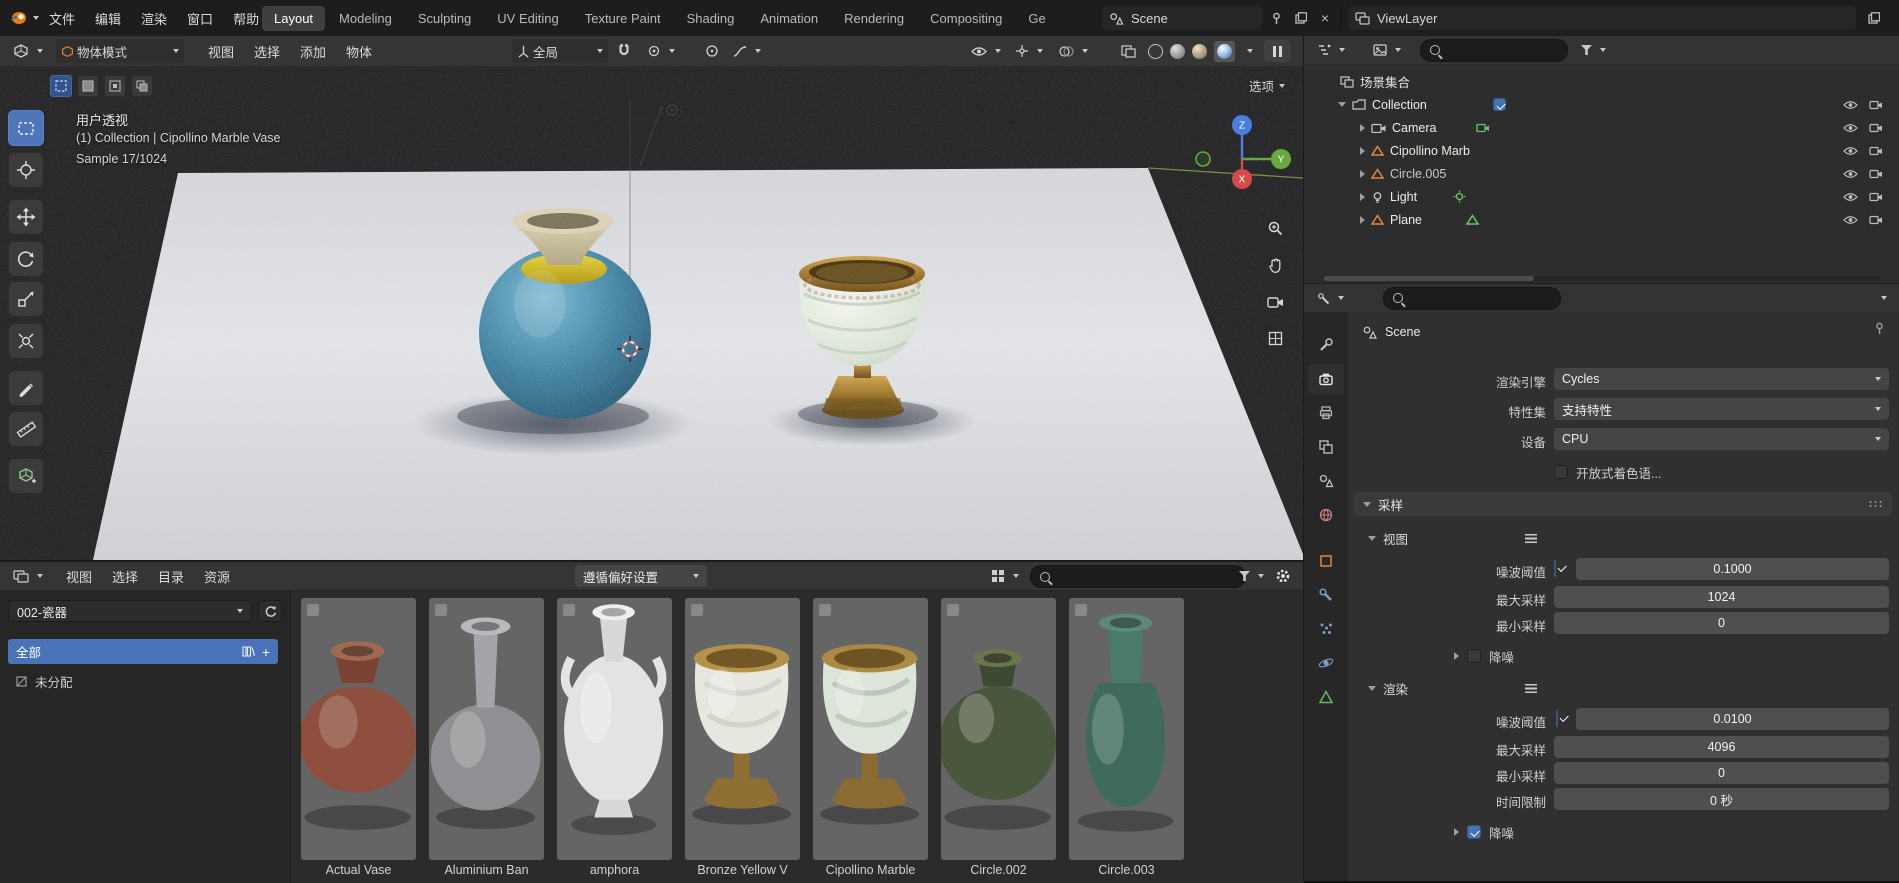 This screenshot has height=883, width=1899. Describe the element at coordinates (266, 652) in the screenshot. I see `add-catalog-icon: +` at that location.